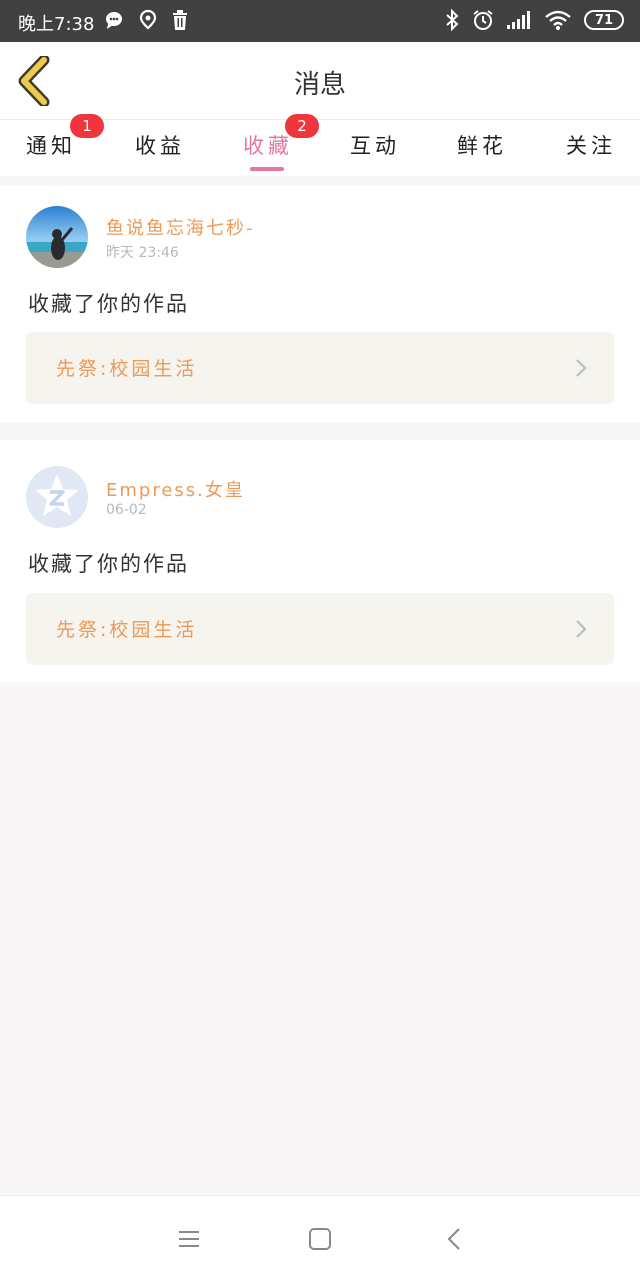 The width and height of the screenshot is (640, 1280). Describe the element at coordinates (558, 20) in the screenshot. I see `wifi-icon` at that location.